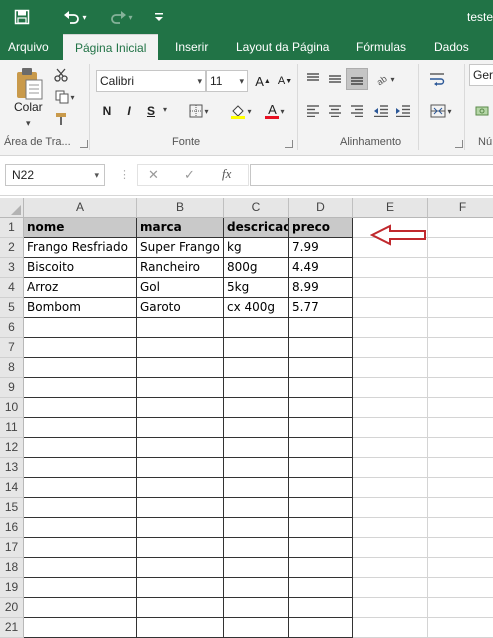 The image size is (493, 638). I want to click on header-cell: descricao, so click(256, 228).